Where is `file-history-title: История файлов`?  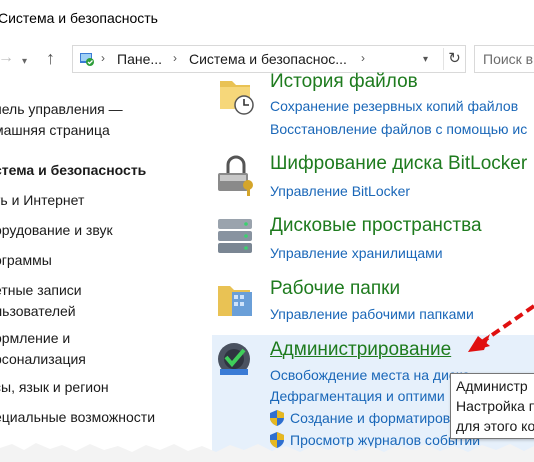 file-history-title: История файлов is located at coordinates (344, 82).